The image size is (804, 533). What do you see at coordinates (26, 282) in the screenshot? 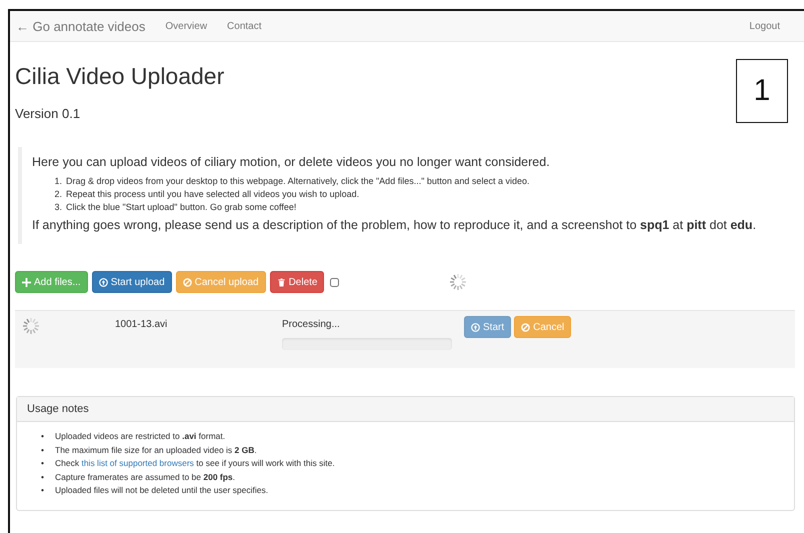
I see `plus-icon` at bounding box center [26, 282].